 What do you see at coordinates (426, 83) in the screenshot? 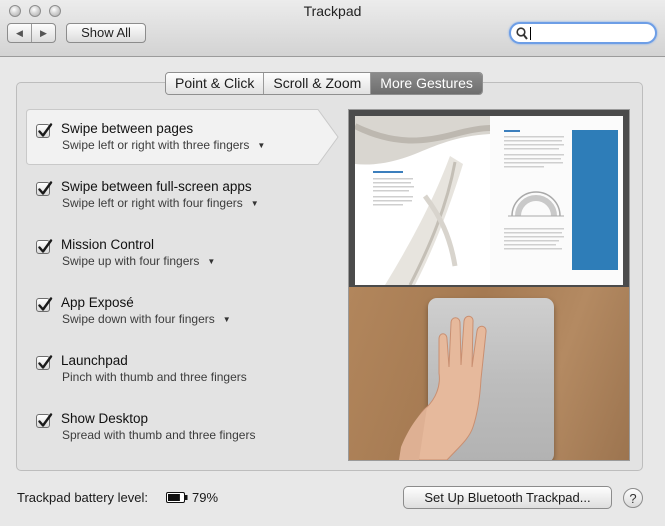
I see `tab-more-gestures: More Gestures` at bounding box center [426, 83].